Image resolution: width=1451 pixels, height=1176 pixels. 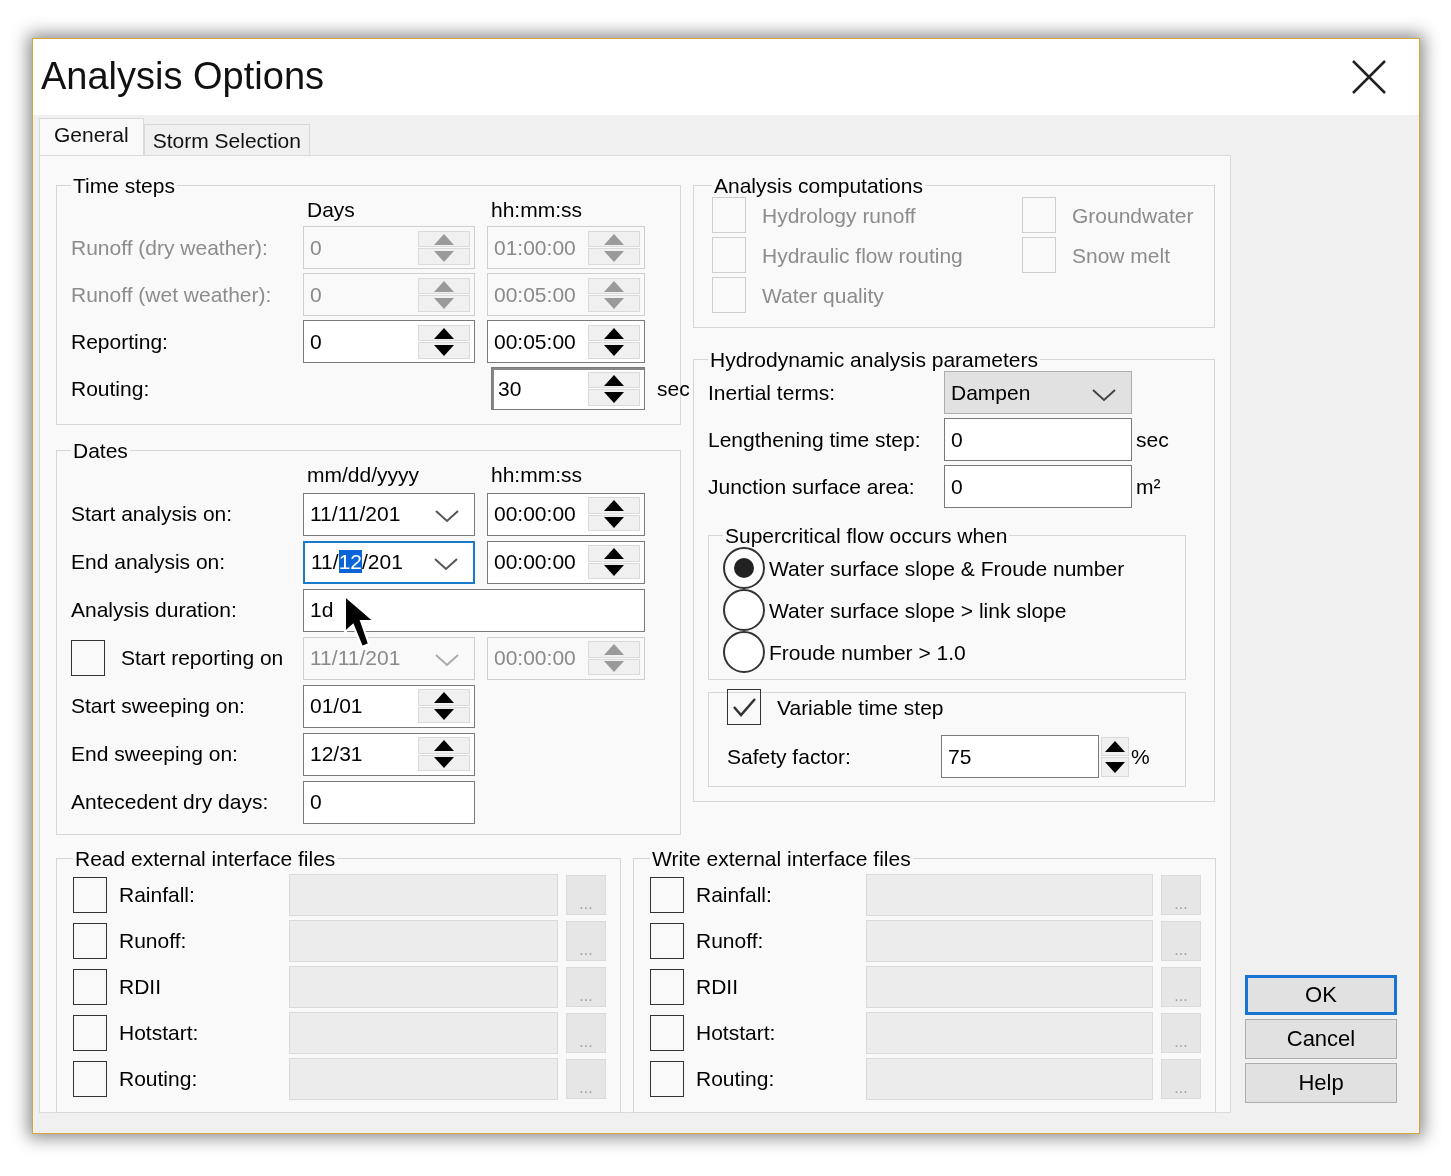 I want to click on spin-field: 0, so click(x=389, y=342).